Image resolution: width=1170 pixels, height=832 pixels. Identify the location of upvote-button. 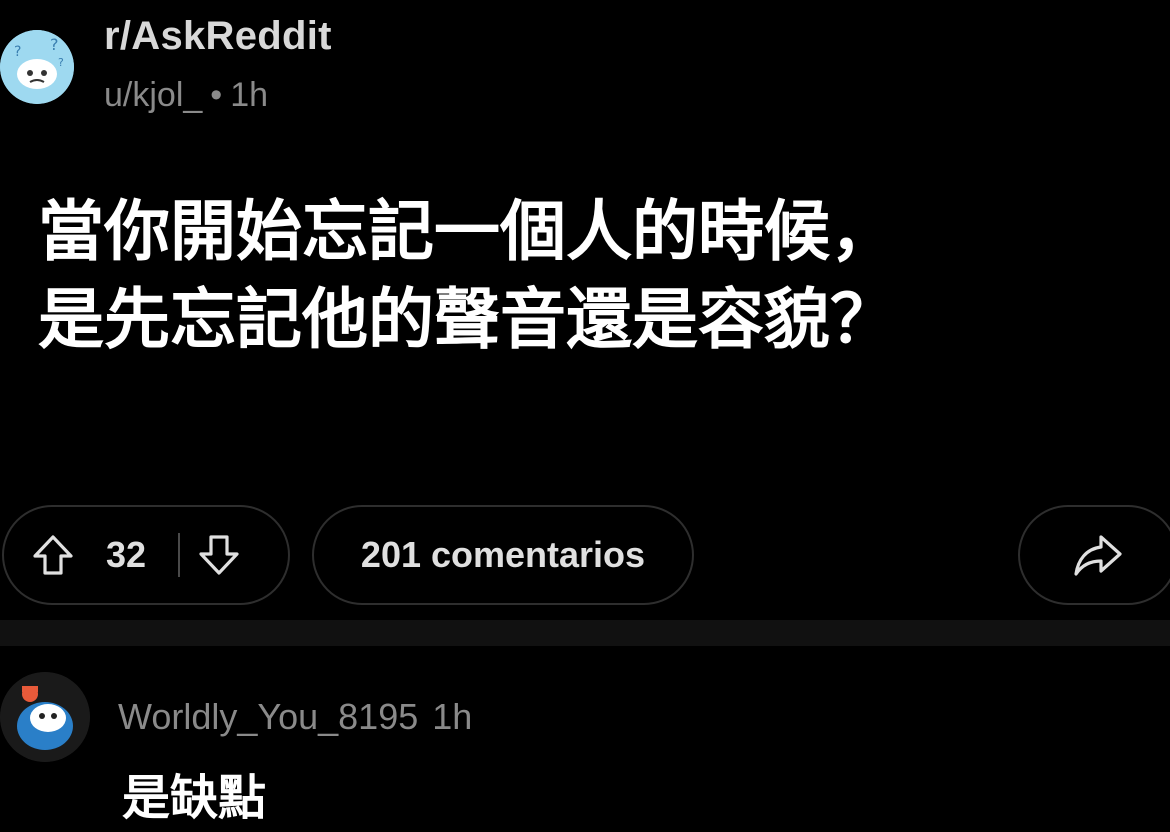
(53, 555).